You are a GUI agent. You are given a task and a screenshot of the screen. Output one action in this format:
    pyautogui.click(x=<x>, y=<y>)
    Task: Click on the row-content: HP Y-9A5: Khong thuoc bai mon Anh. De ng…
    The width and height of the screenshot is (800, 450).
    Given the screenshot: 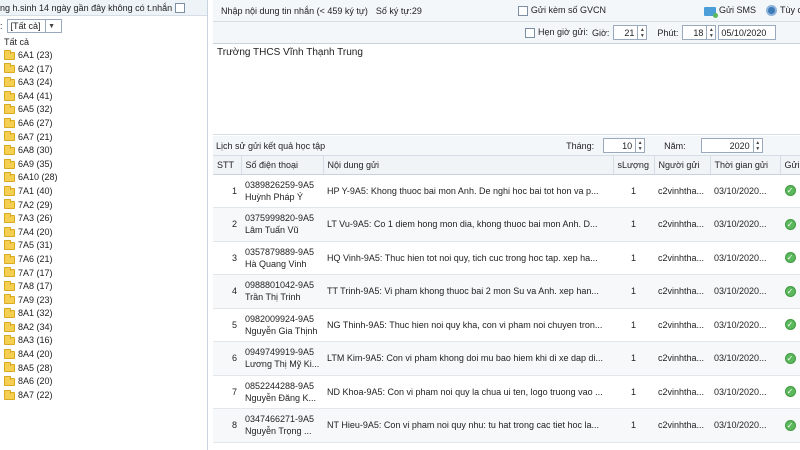 What is the action you would take?
    pyautogui.click(x=468, y=191)
    